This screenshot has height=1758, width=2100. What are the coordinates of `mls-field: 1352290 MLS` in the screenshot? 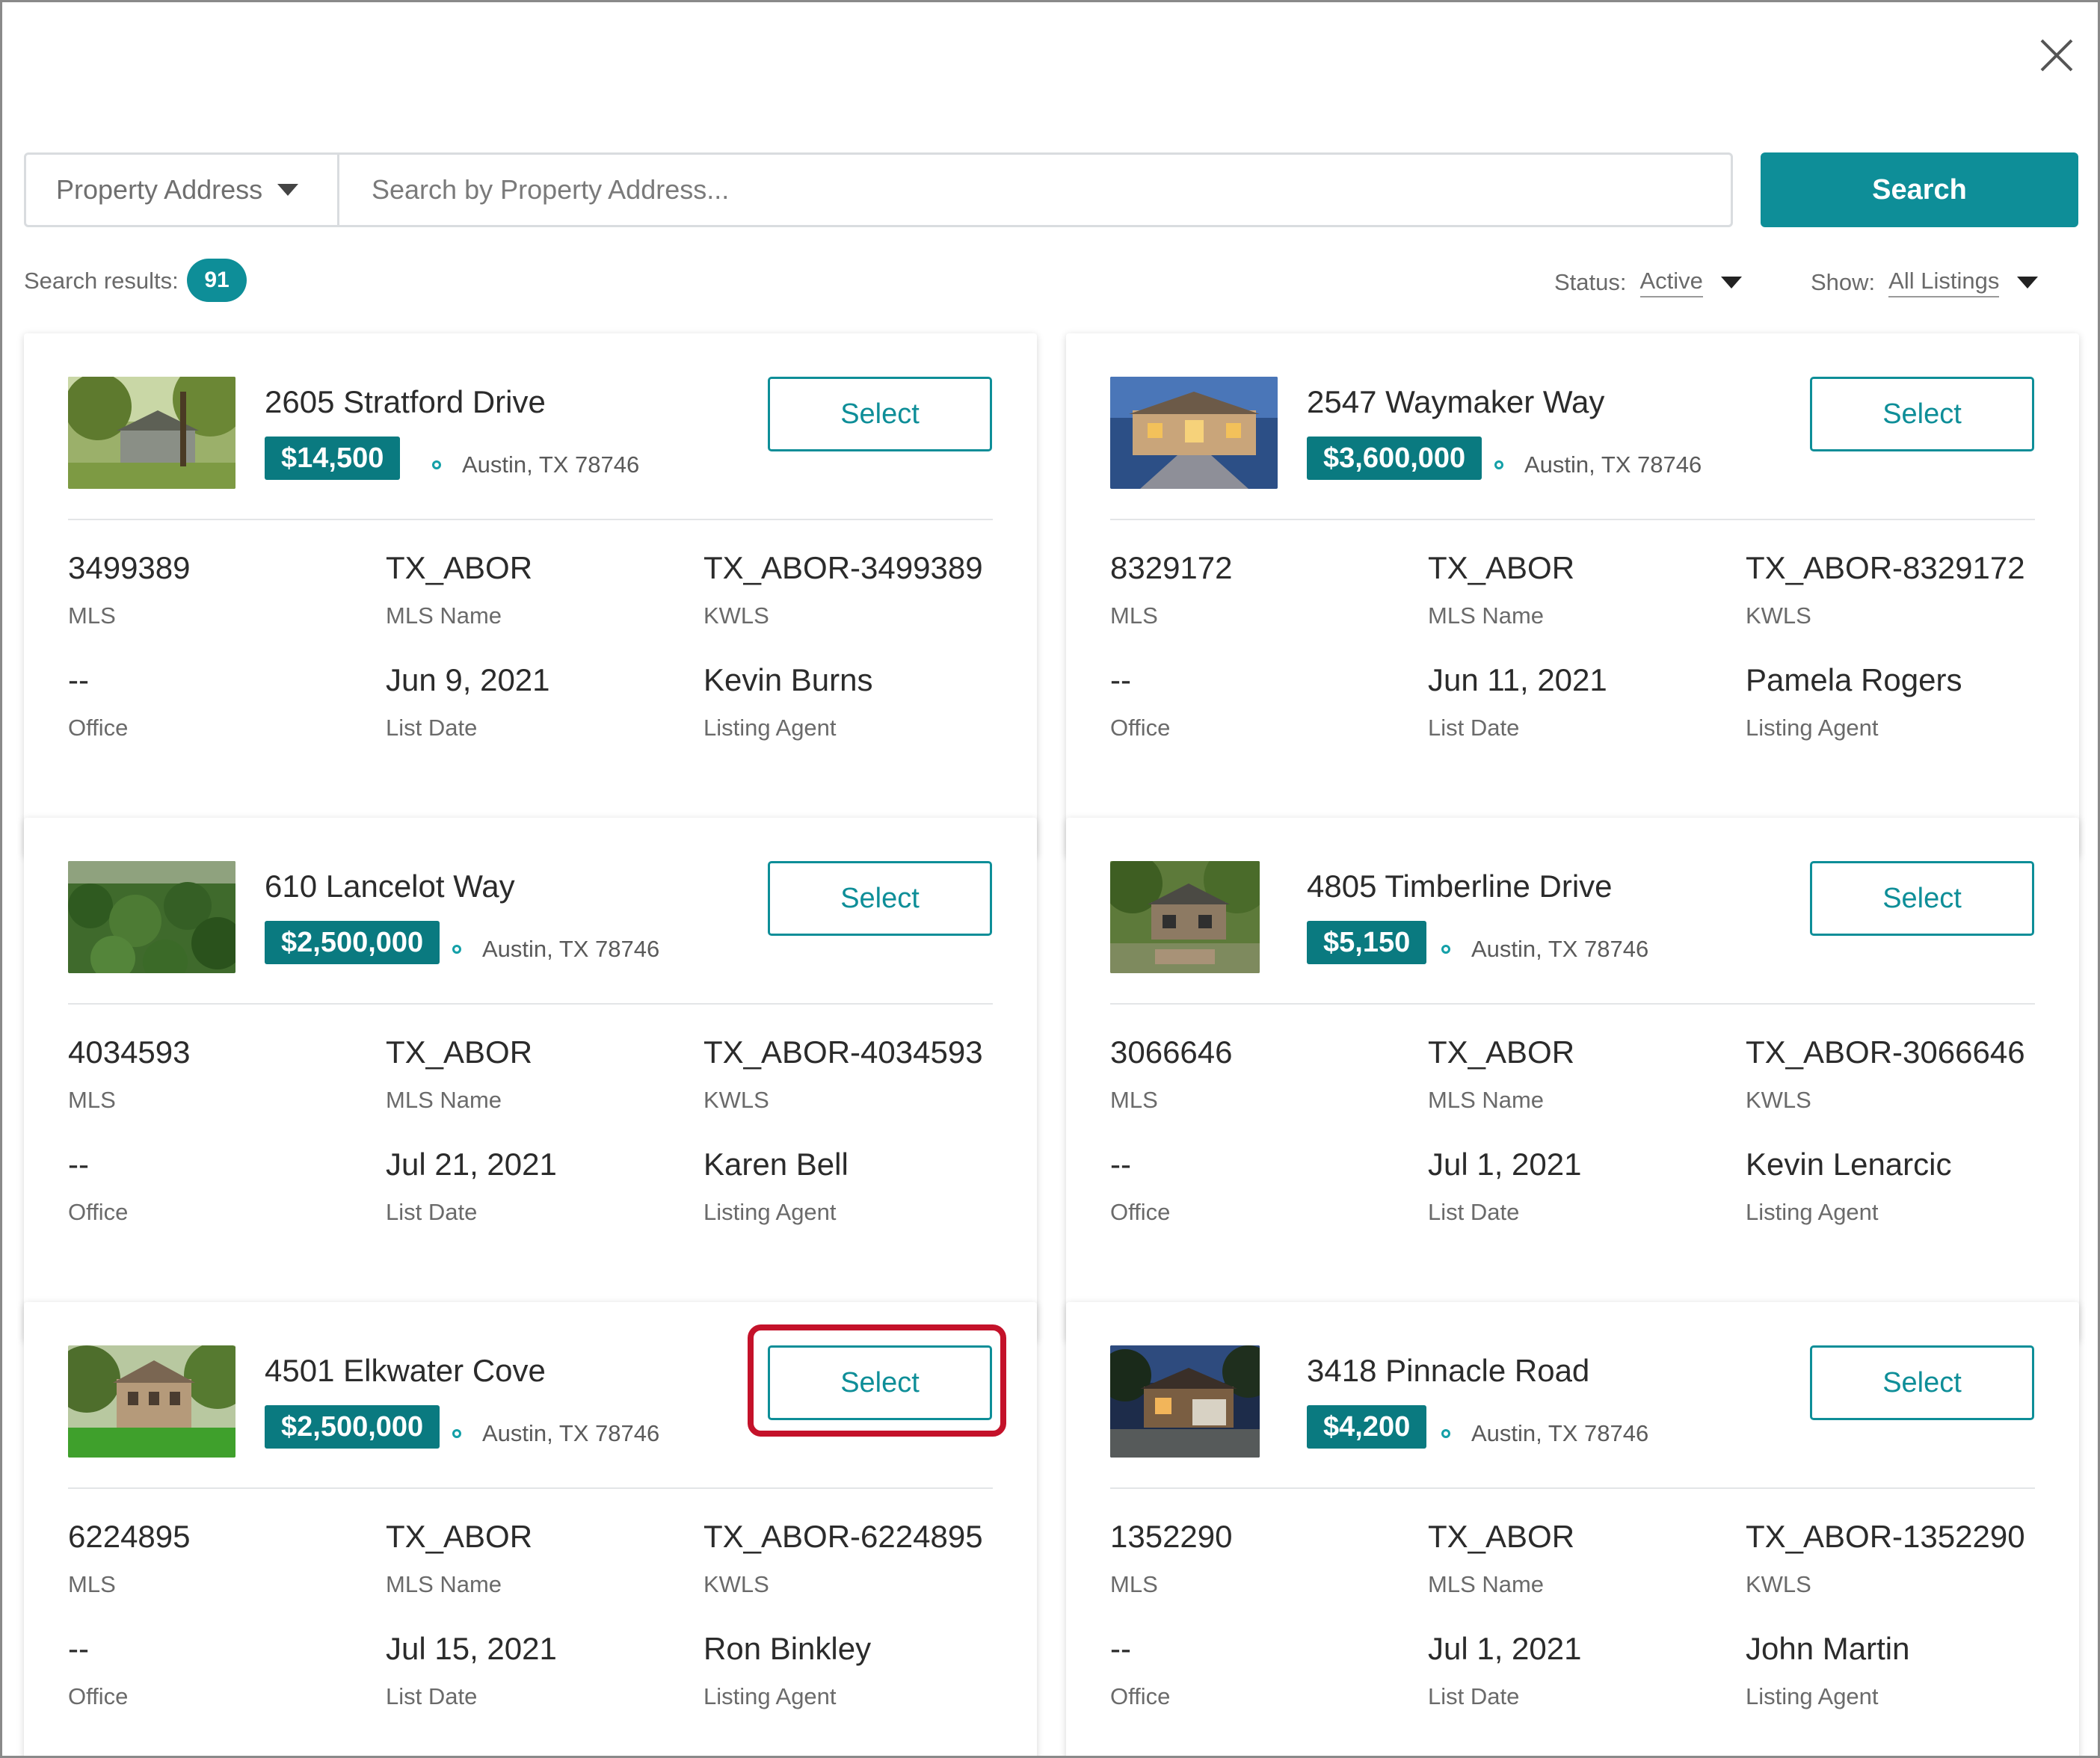 It's located at (1171, 1558).